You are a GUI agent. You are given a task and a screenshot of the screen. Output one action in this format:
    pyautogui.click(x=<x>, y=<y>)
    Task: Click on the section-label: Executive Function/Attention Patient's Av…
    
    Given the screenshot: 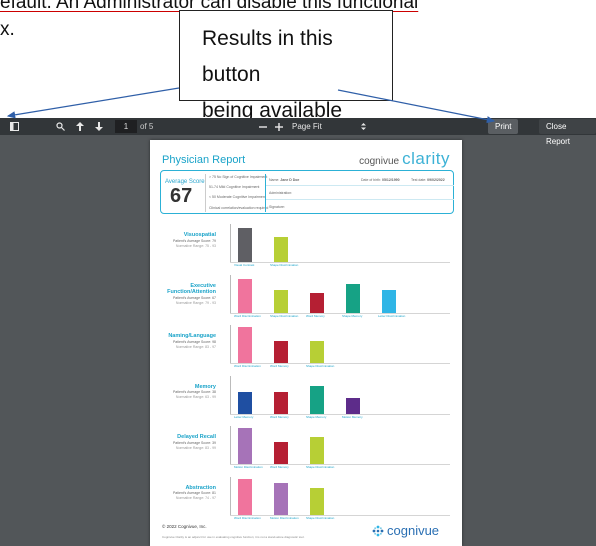 What is the action you would take?
    pyautogui.click(x=186, y=294)
    